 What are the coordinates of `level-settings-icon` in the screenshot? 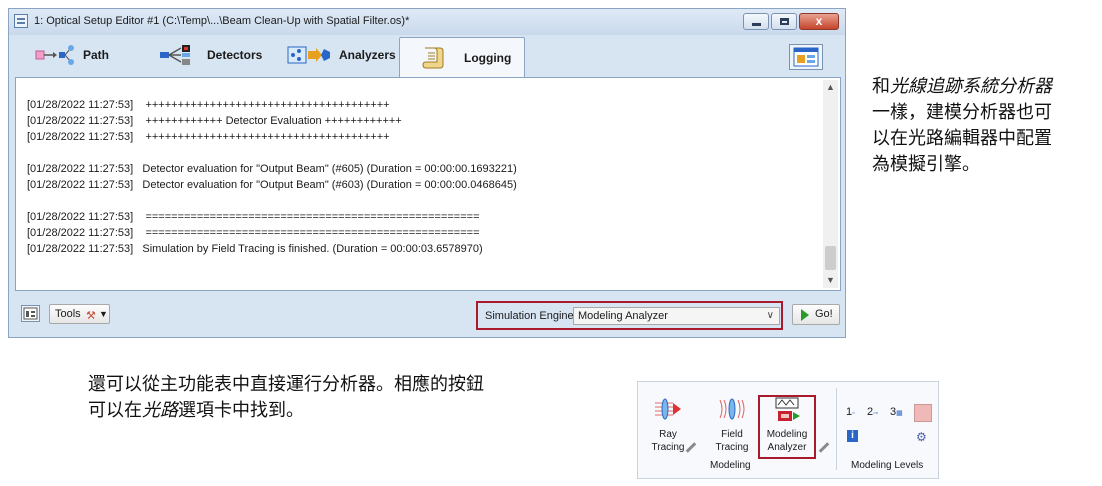 It's located at (923, 413).